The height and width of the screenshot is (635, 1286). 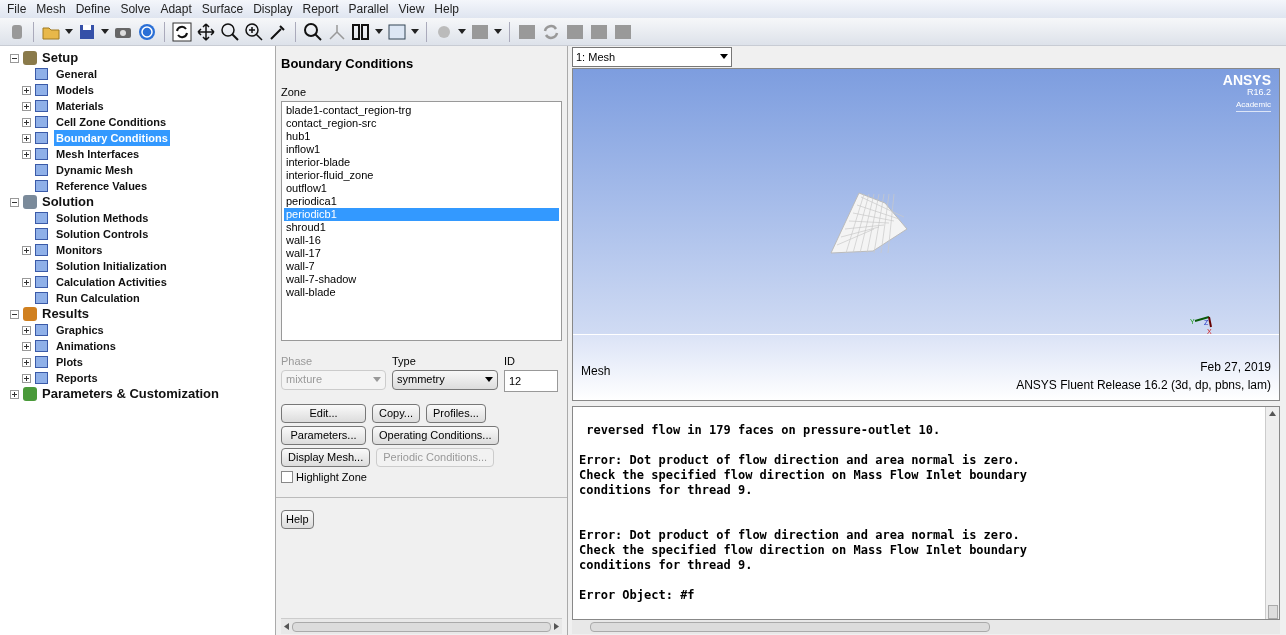 What do you see at coordinates (130, 394) in the screenshot?
I see `tree-group-label: Parameters & Customization` at bounding box center [130, 394].